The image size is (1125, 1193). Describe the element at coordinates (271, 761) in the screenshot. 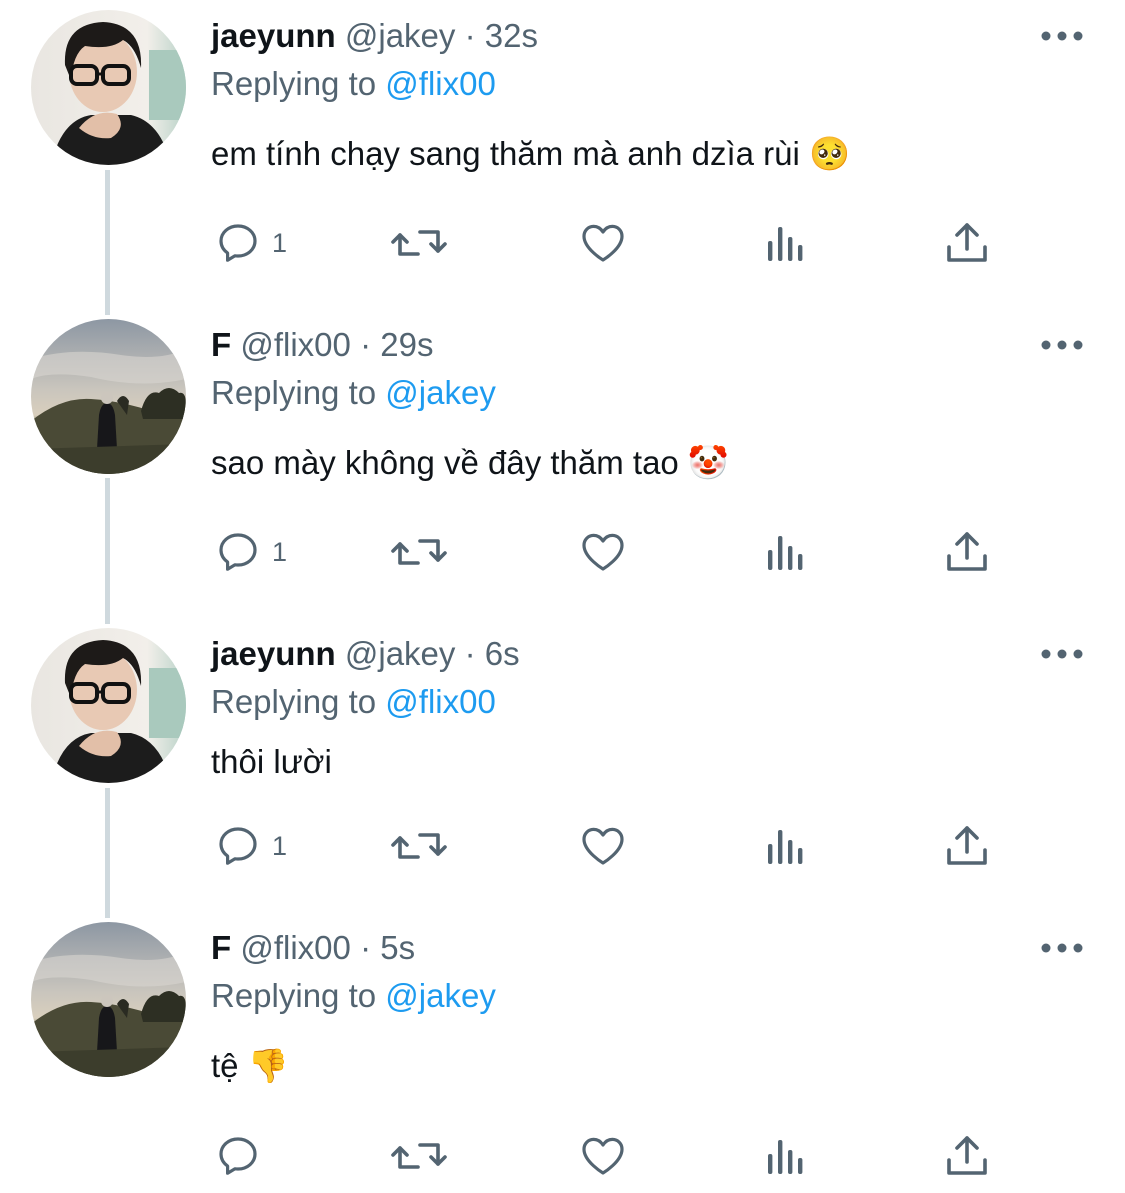

I see `tweet-text: thôi lười` at that location.